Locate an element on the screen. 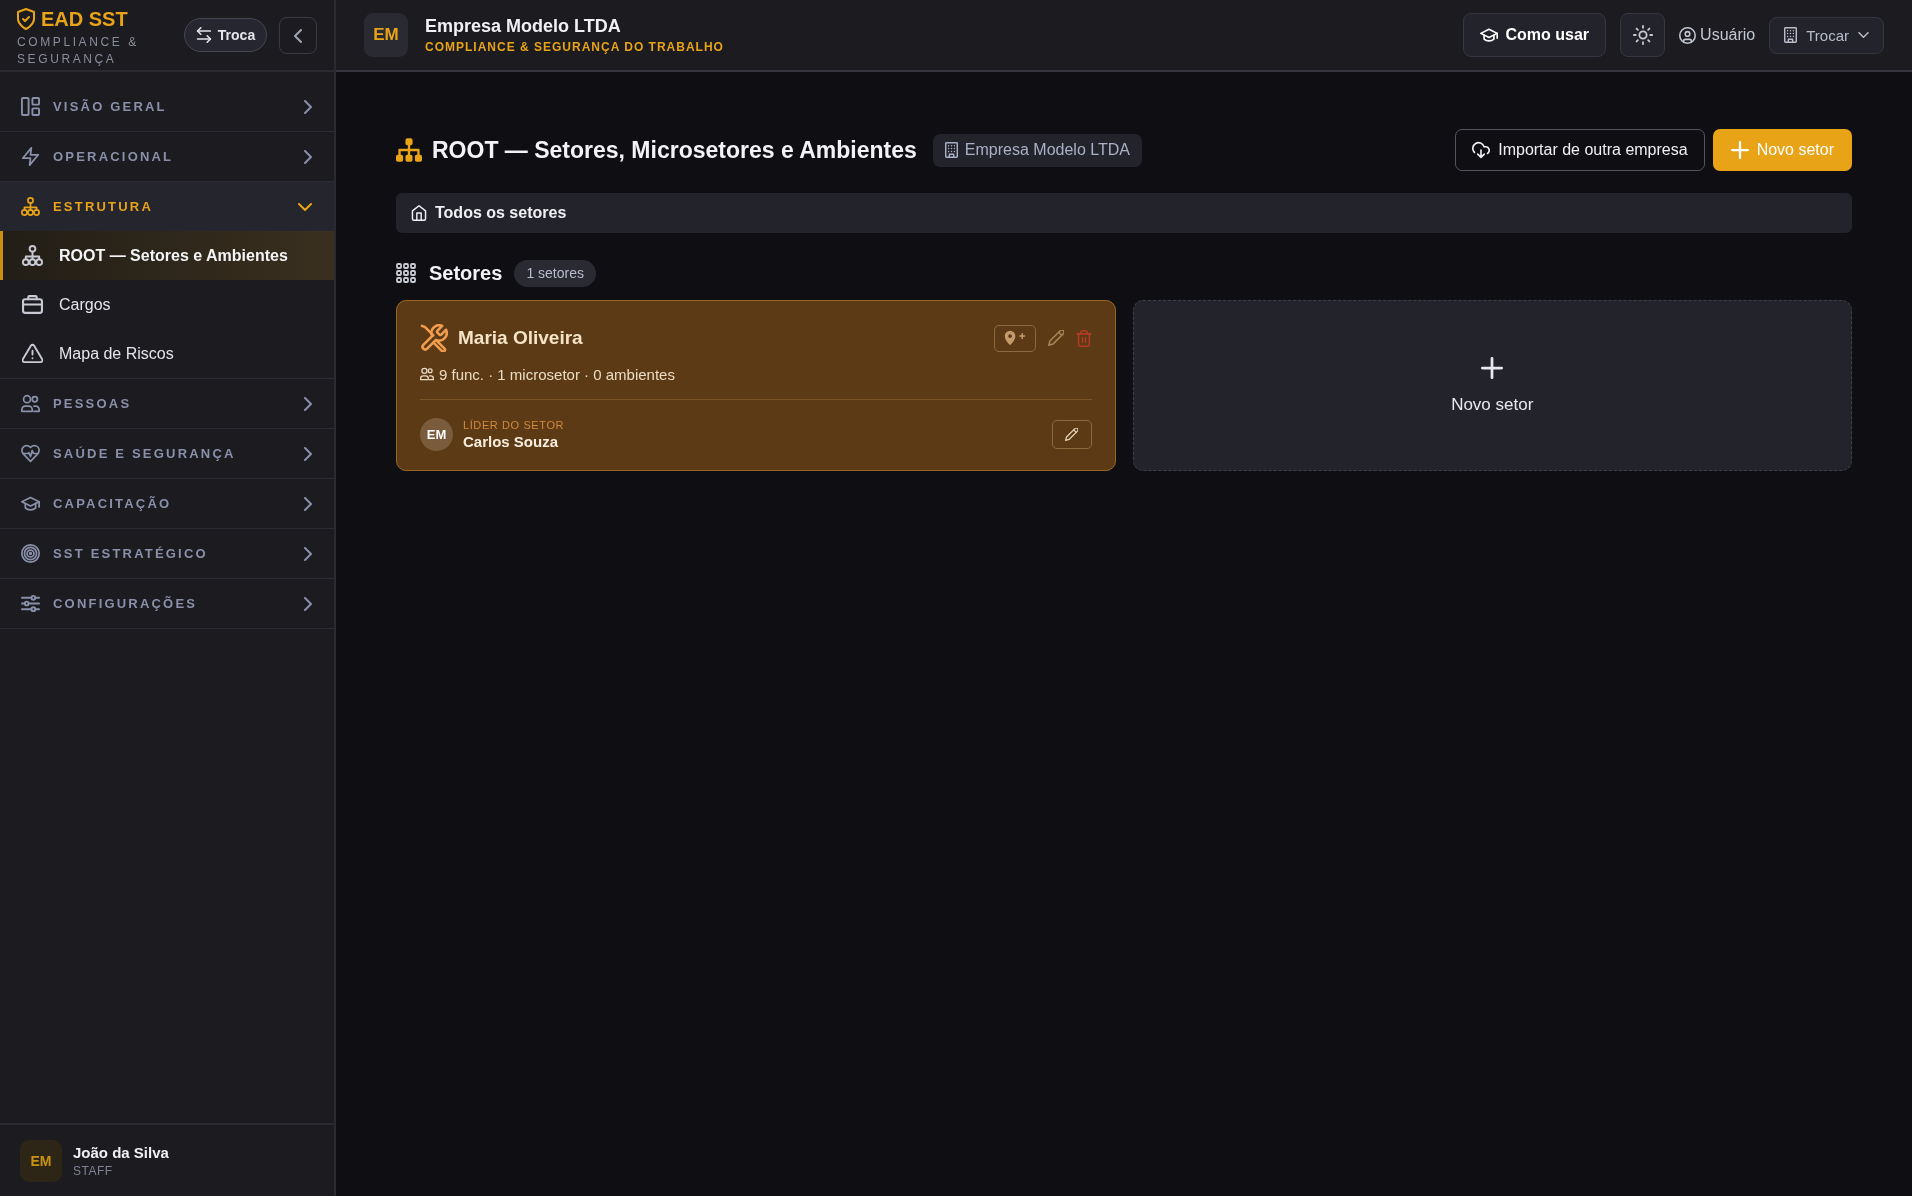  lightning-icon is located at coordinates (30, 156).